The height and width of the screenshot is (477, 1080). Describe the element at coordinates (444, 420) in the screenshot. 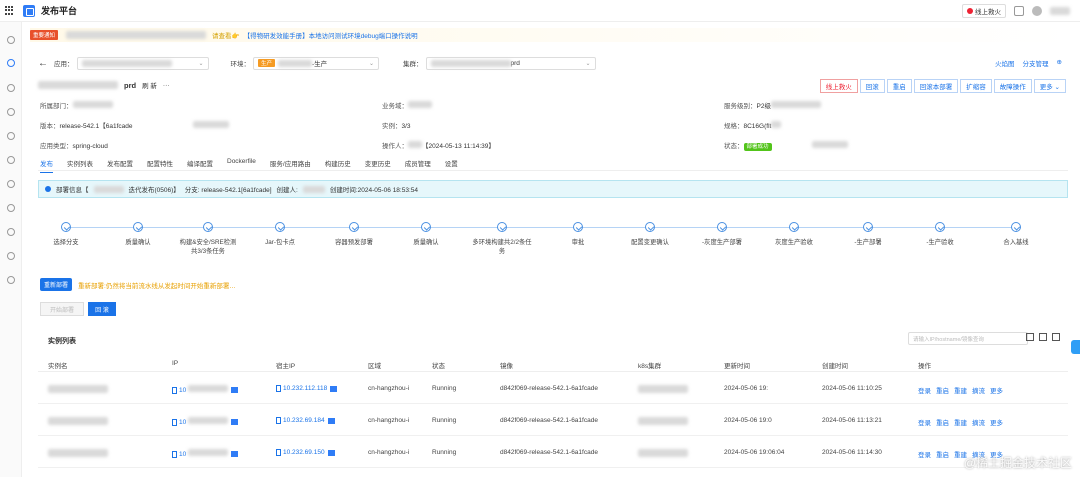

I see `cell-status: Running` at that location.